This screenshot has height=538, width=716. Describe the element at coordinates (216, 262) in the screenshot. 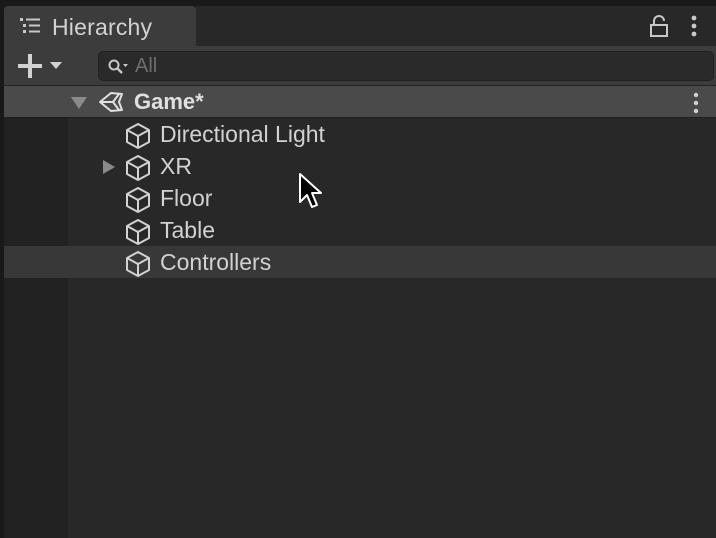

I see `tree-item-label: Controllers` at that location.